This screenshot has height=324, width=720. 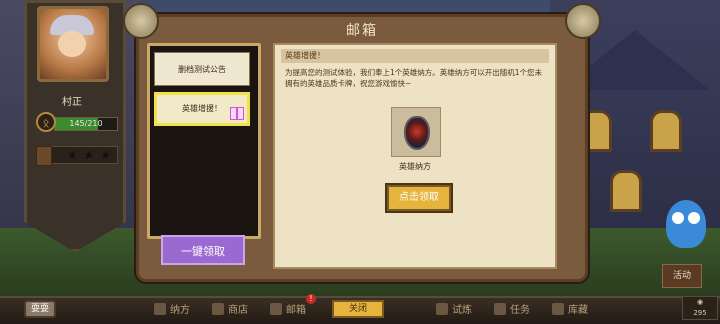 What do you see at coordinates (218, 309) in the screenshot?
I see `shop-icon` at bounding box center [218, 309].